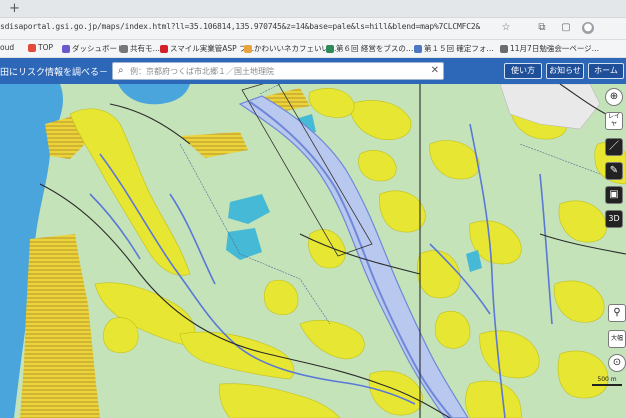  What do you see at coordinates (46, 47) in the screenshot?
I see `bookmark-label: TOP` at bounding box center [46, 47].